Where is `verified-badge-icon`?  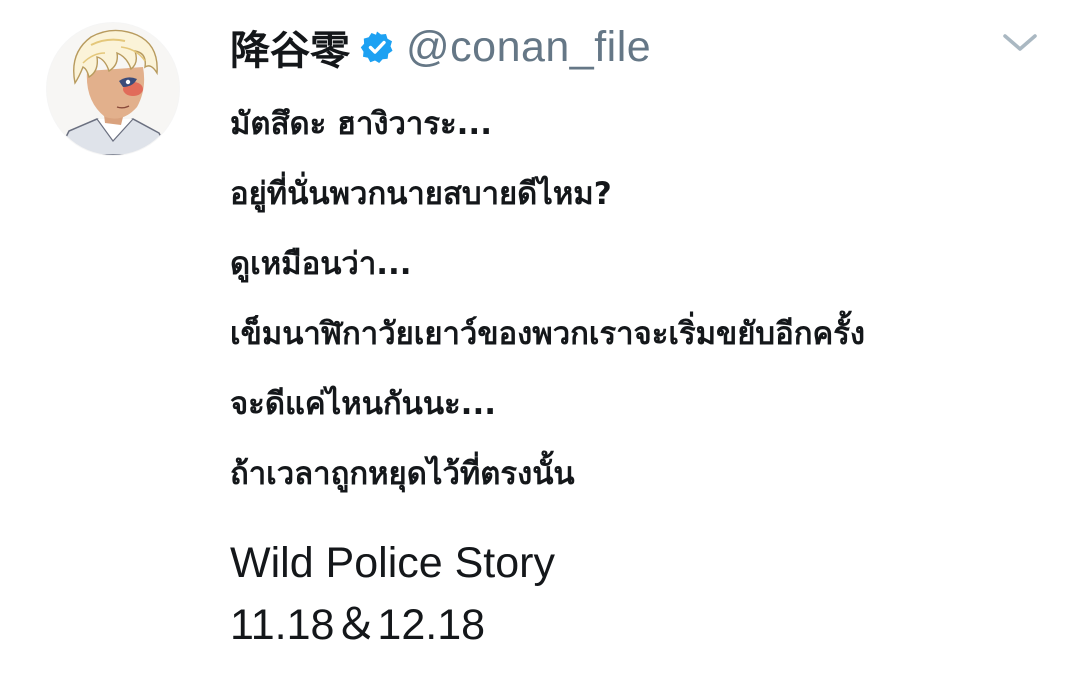 verified-badge-icon is located at coordinates (377, 47).